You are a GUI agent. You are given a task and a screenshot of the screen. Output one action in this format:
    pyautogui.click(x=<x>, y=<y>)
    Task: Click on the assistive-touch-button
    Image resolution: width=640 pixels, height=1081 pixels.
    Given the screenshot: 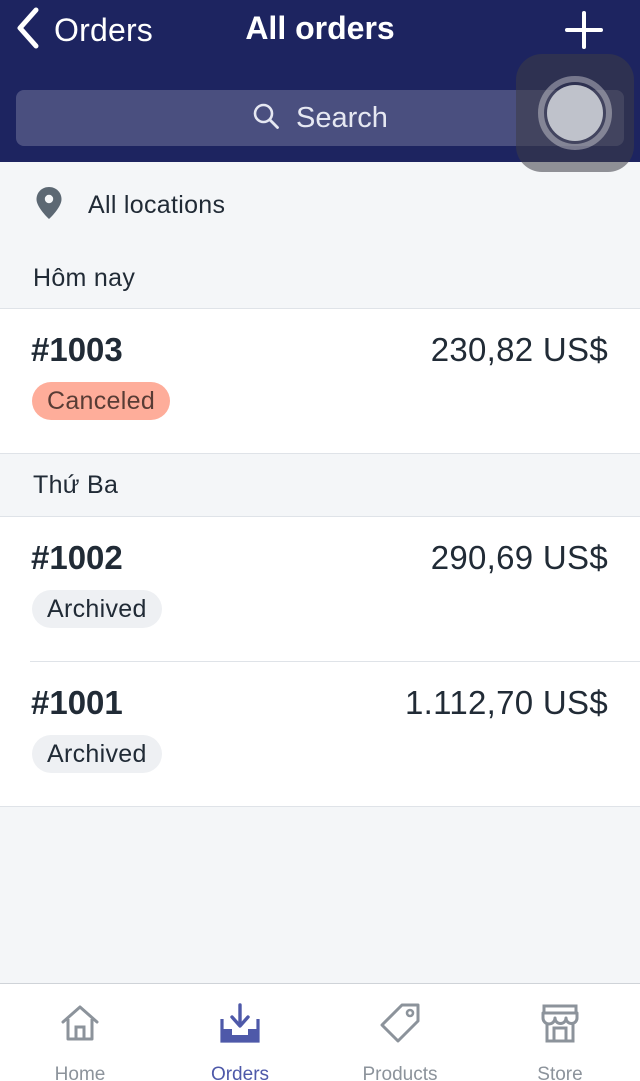 What is the action you would take?
    pyautogui.click(x=575, y=113)
    